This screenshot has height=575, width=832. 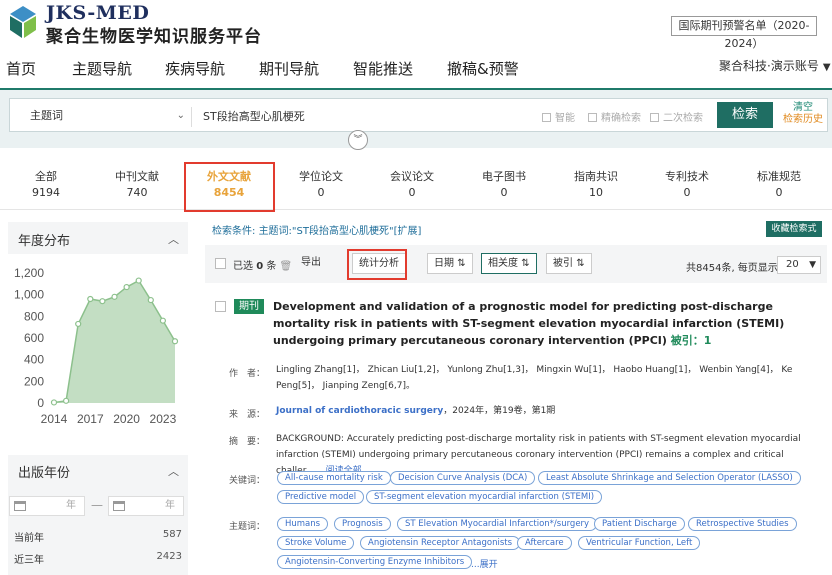 What do you see at coordinates (483, 68) in the screenshot?
I see `nav-retraction: 撤稿&预警` at bounding box center [483, 68].